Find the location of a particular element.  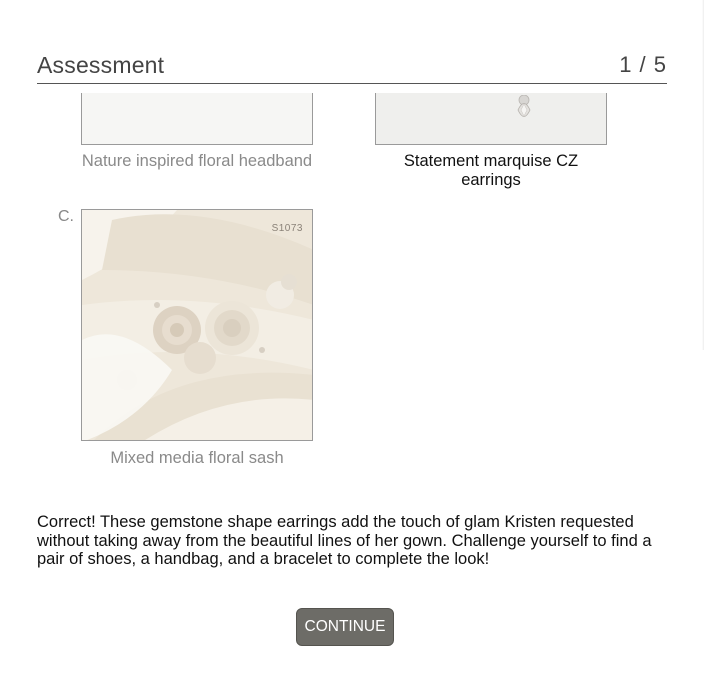

option-b-caption: Statement marquise CZ earrings is located at coordinates (491, 171).